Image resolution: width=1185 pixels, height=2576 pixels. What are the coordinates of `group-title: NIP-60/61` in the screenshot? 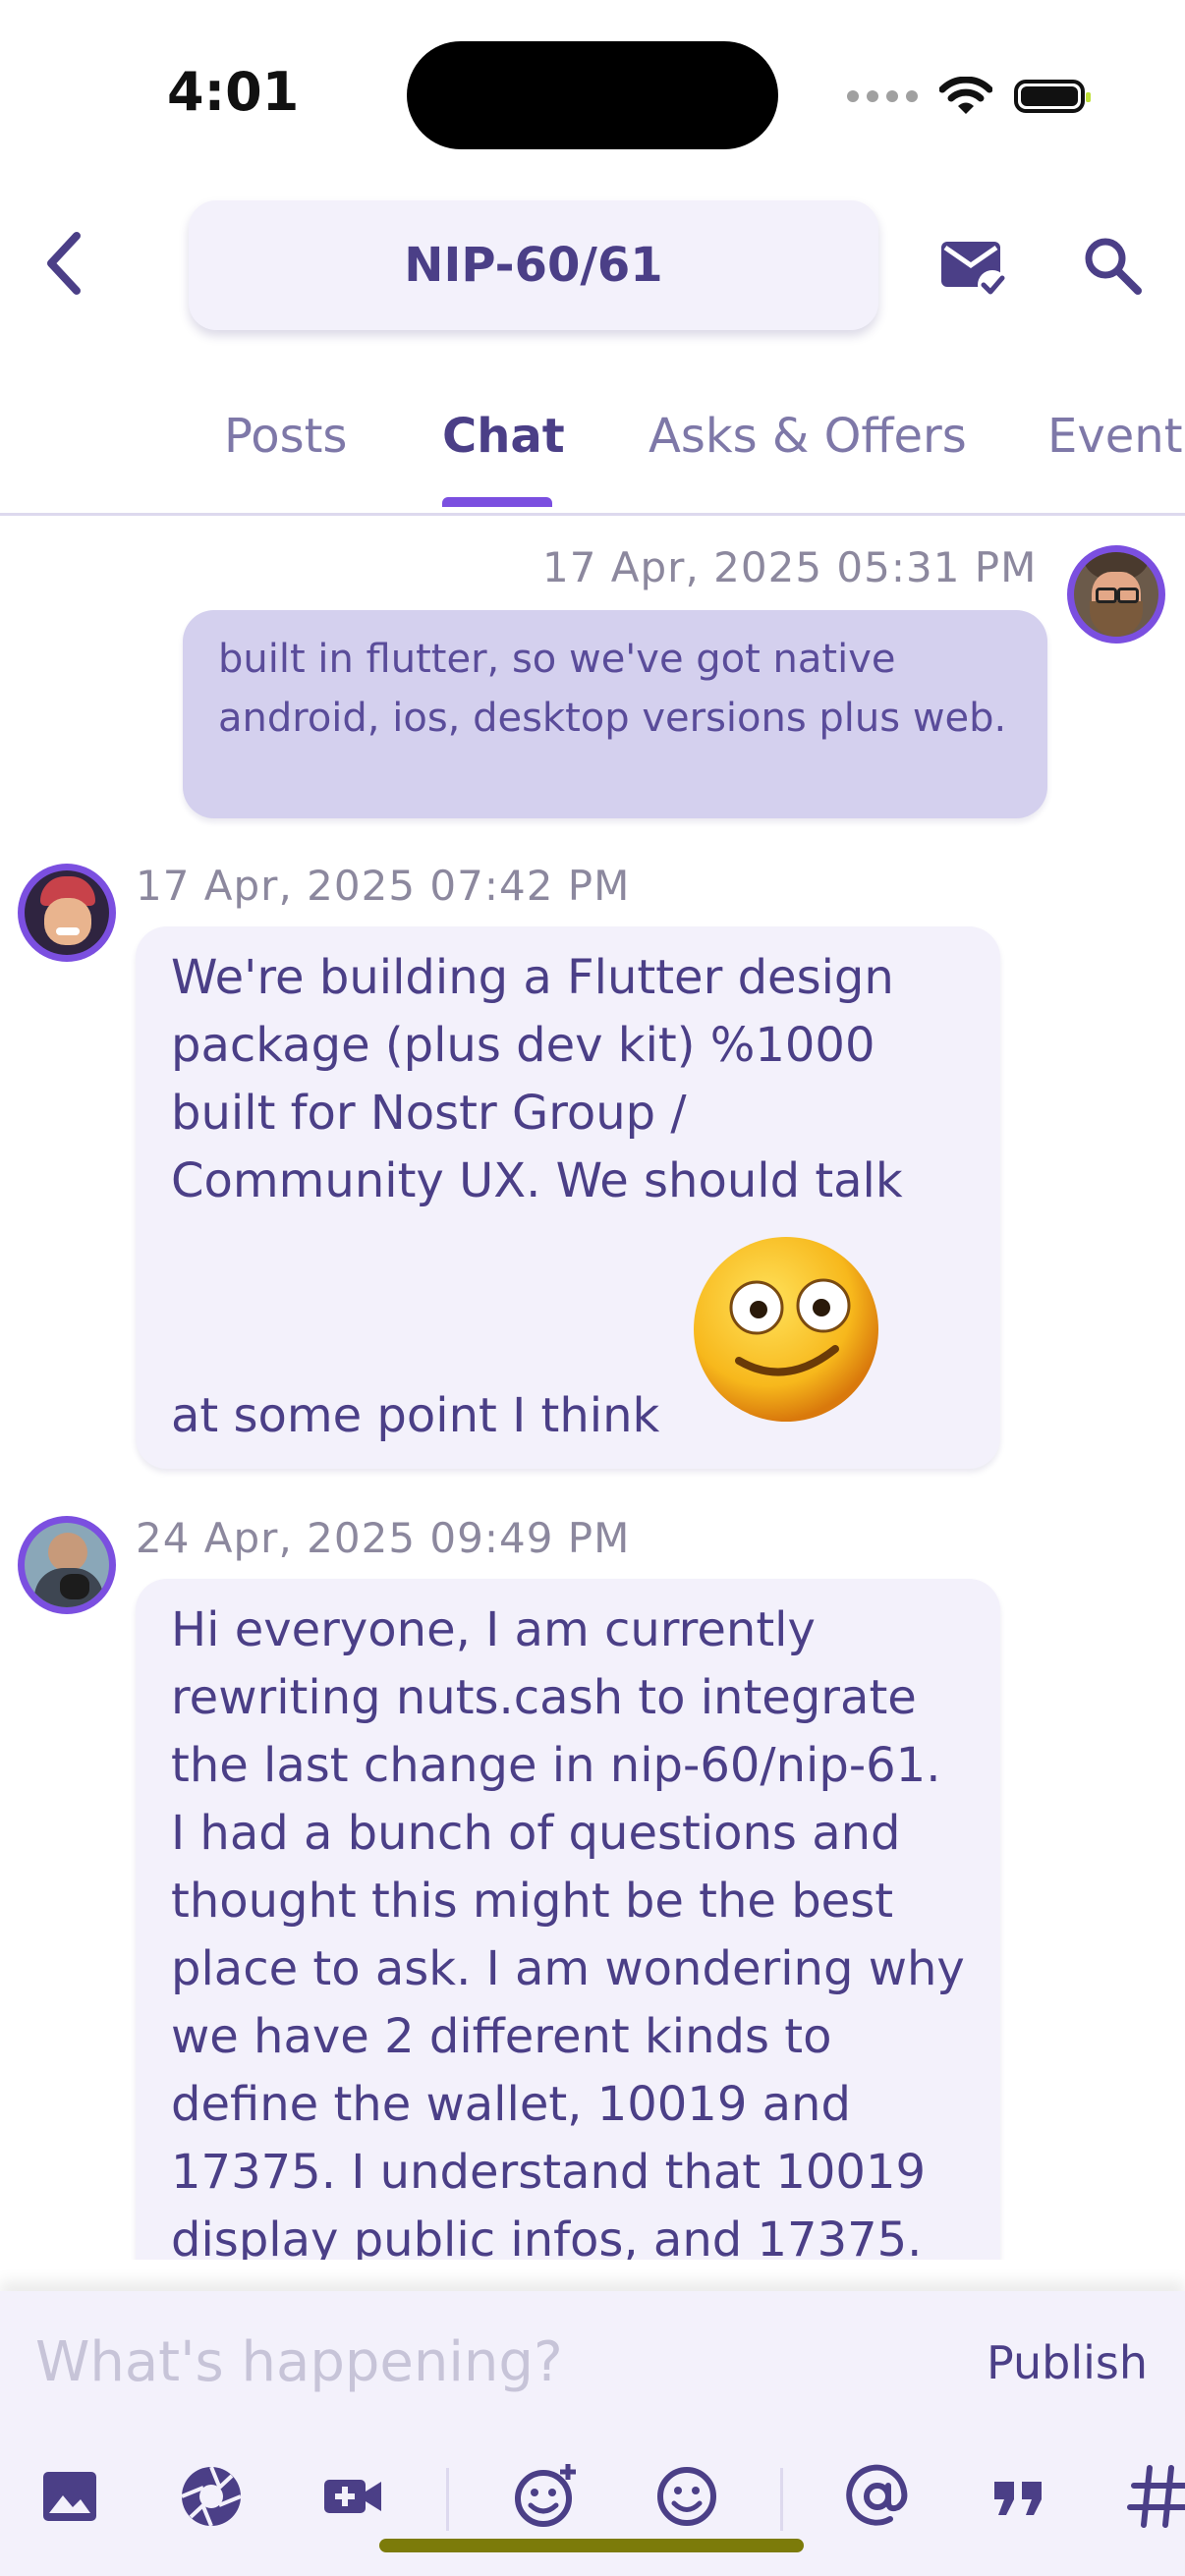 It's located at (534, 265).